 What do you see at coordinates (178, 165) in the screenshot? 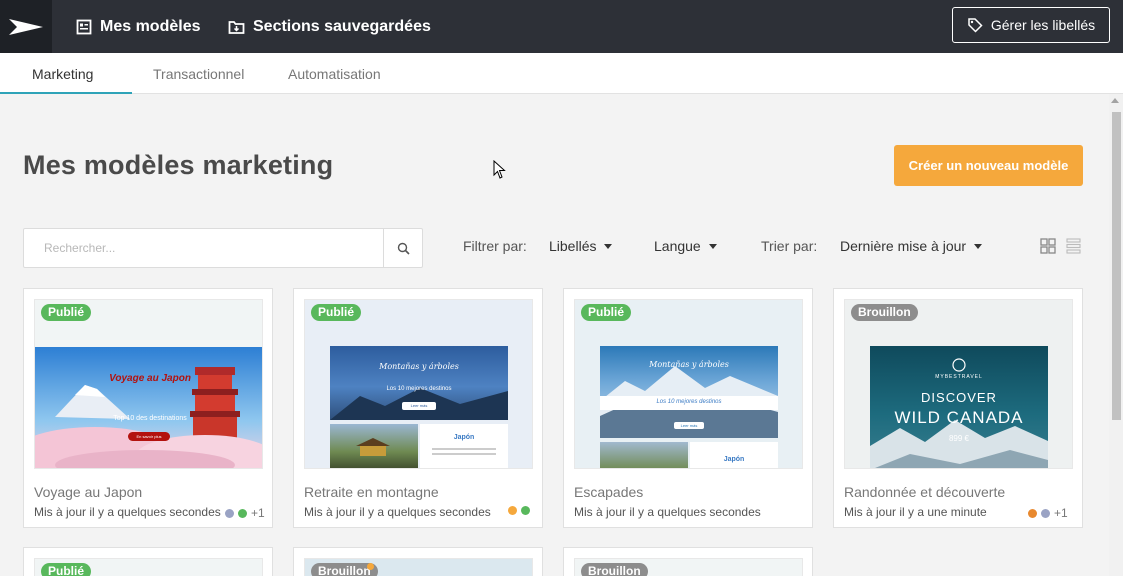
I see `page-title: Mes modèles marketing` at bounding box center [178, 165].